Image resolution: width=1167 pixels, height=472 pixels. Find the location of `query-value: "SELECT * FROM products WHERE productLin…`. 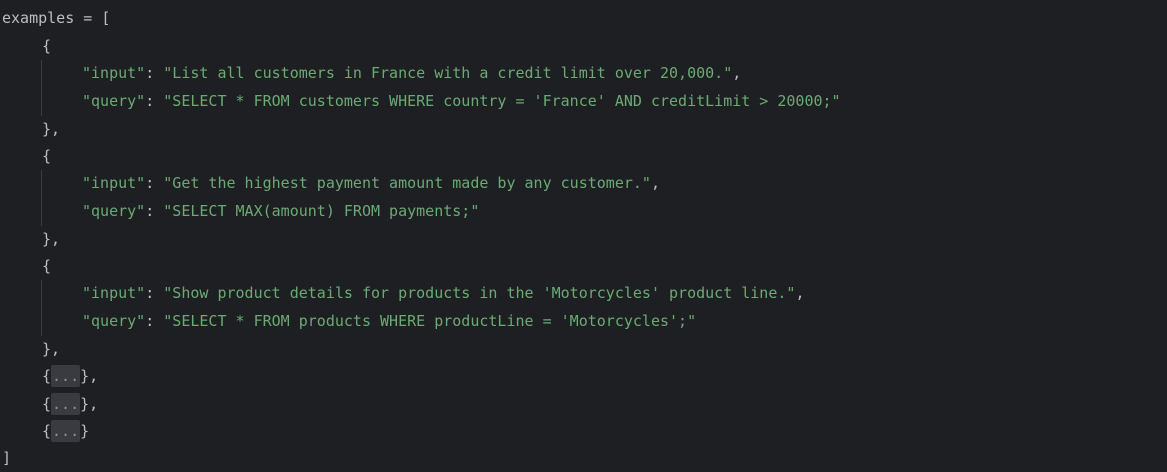

query-value: "SELECT * FROM products WHERE productLin… is located at coordinates (430, 321).